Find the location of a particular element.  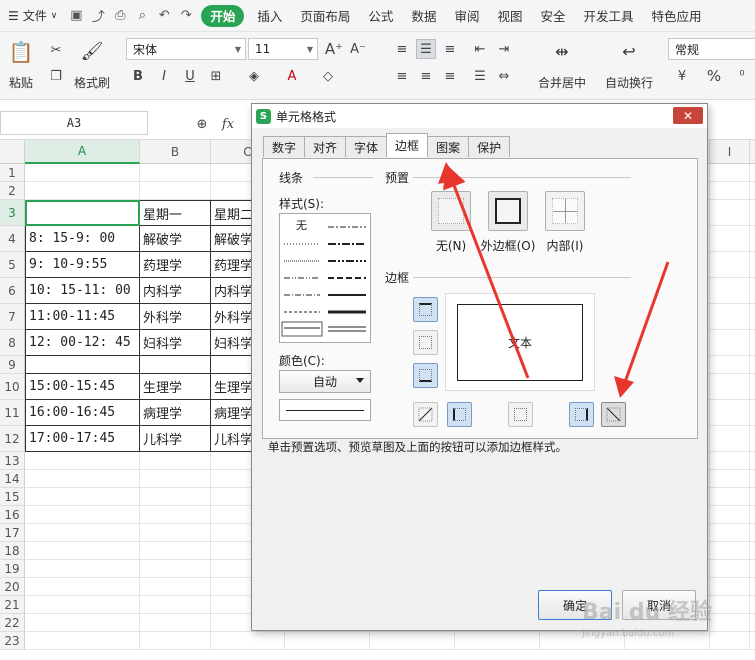

row-header-23: 23 is located at coordinates (12, 641).